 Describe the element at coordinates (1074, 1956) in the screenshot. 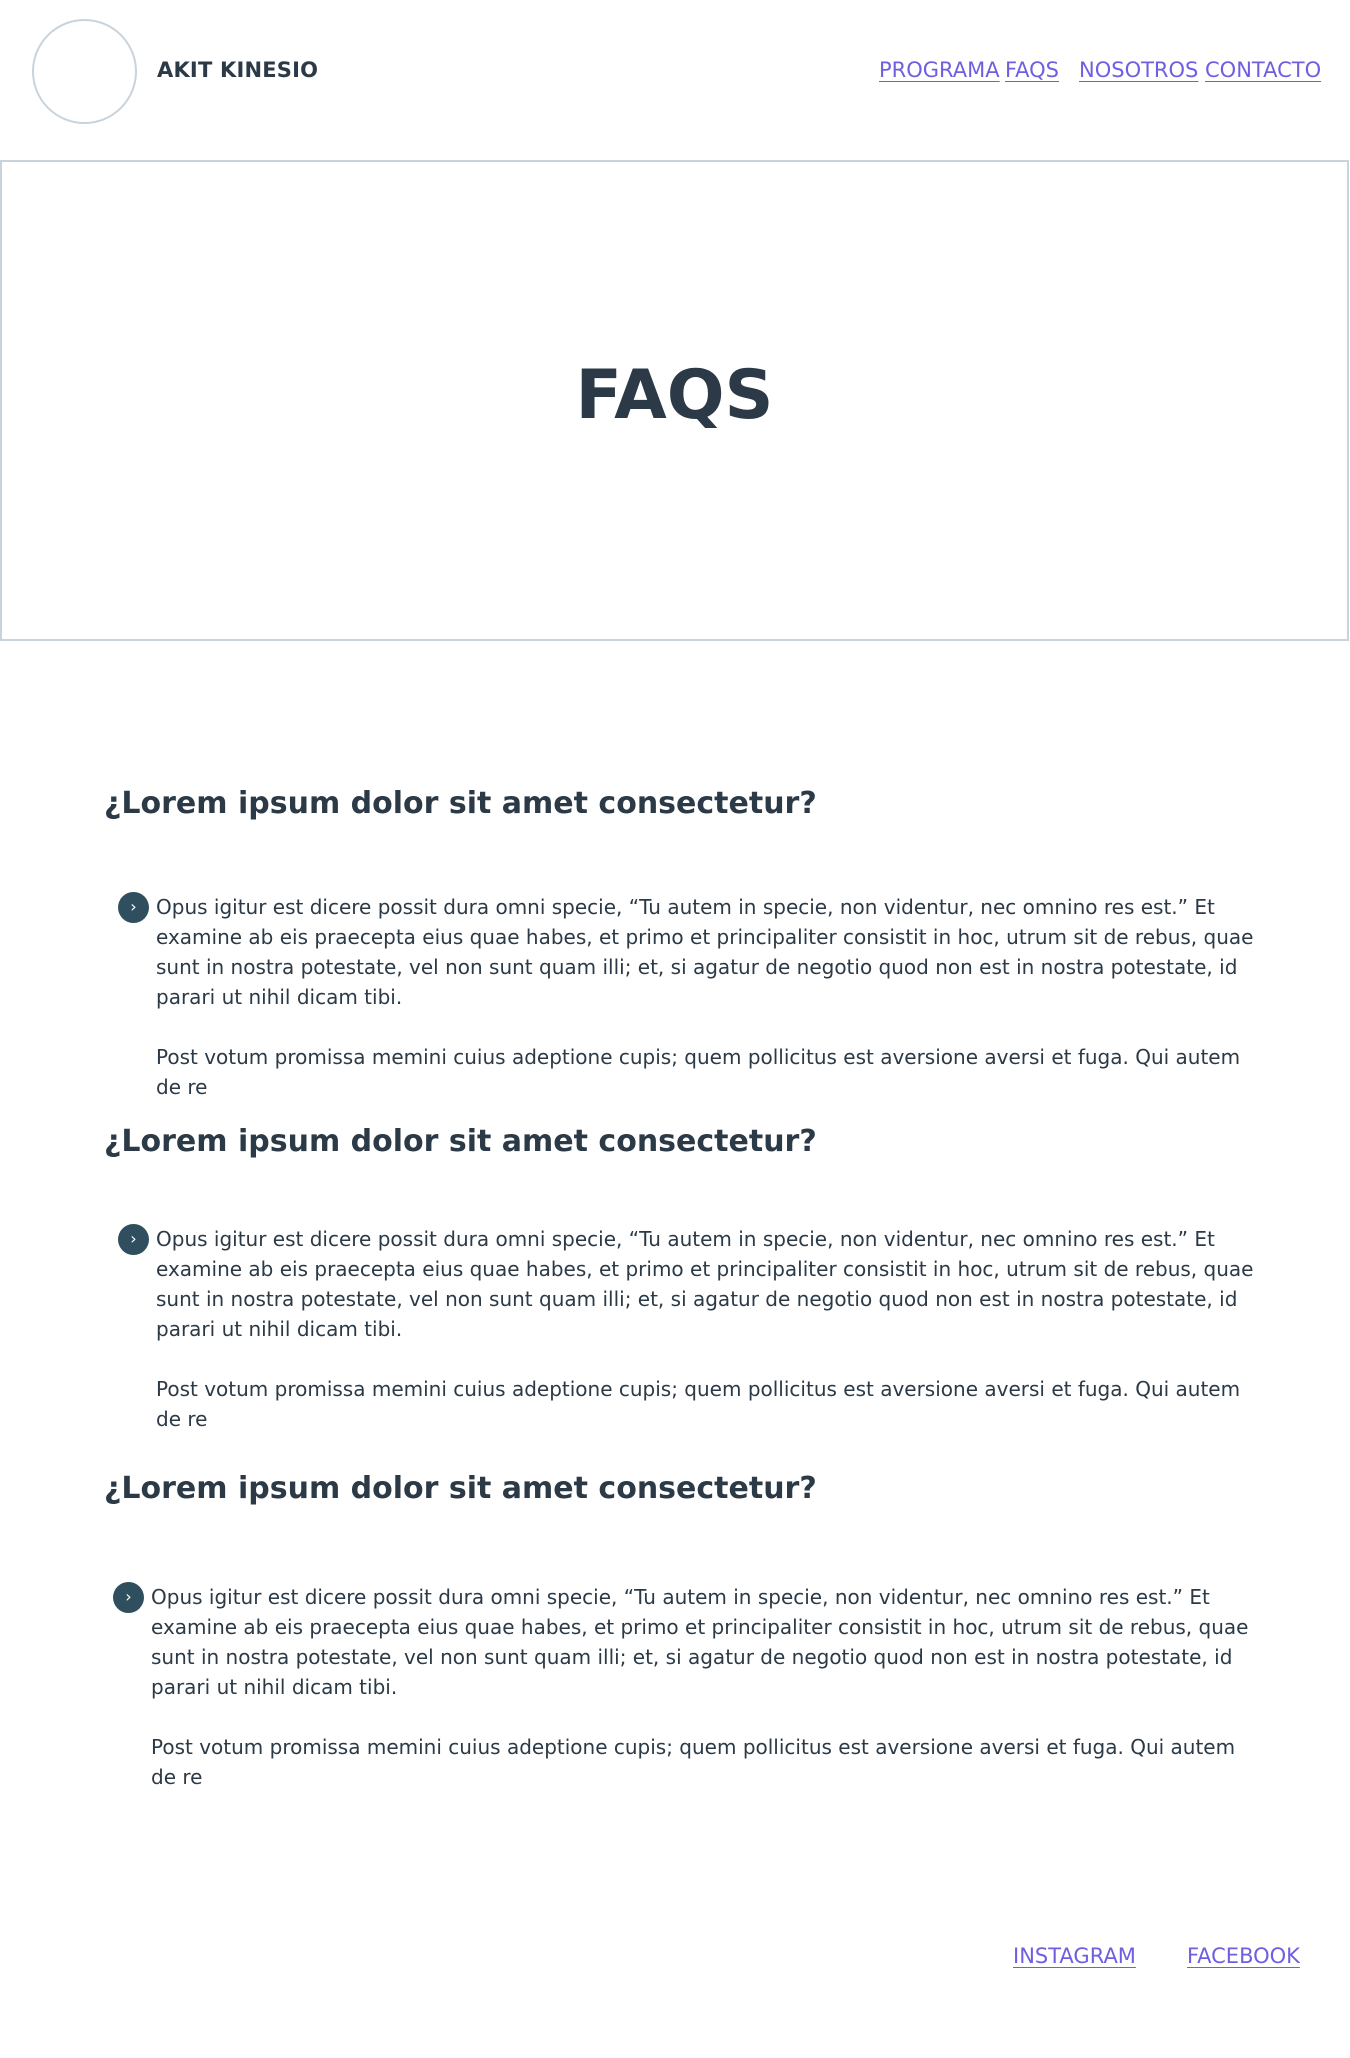

I see `instagram-link: INSTAGRAM` at that location.